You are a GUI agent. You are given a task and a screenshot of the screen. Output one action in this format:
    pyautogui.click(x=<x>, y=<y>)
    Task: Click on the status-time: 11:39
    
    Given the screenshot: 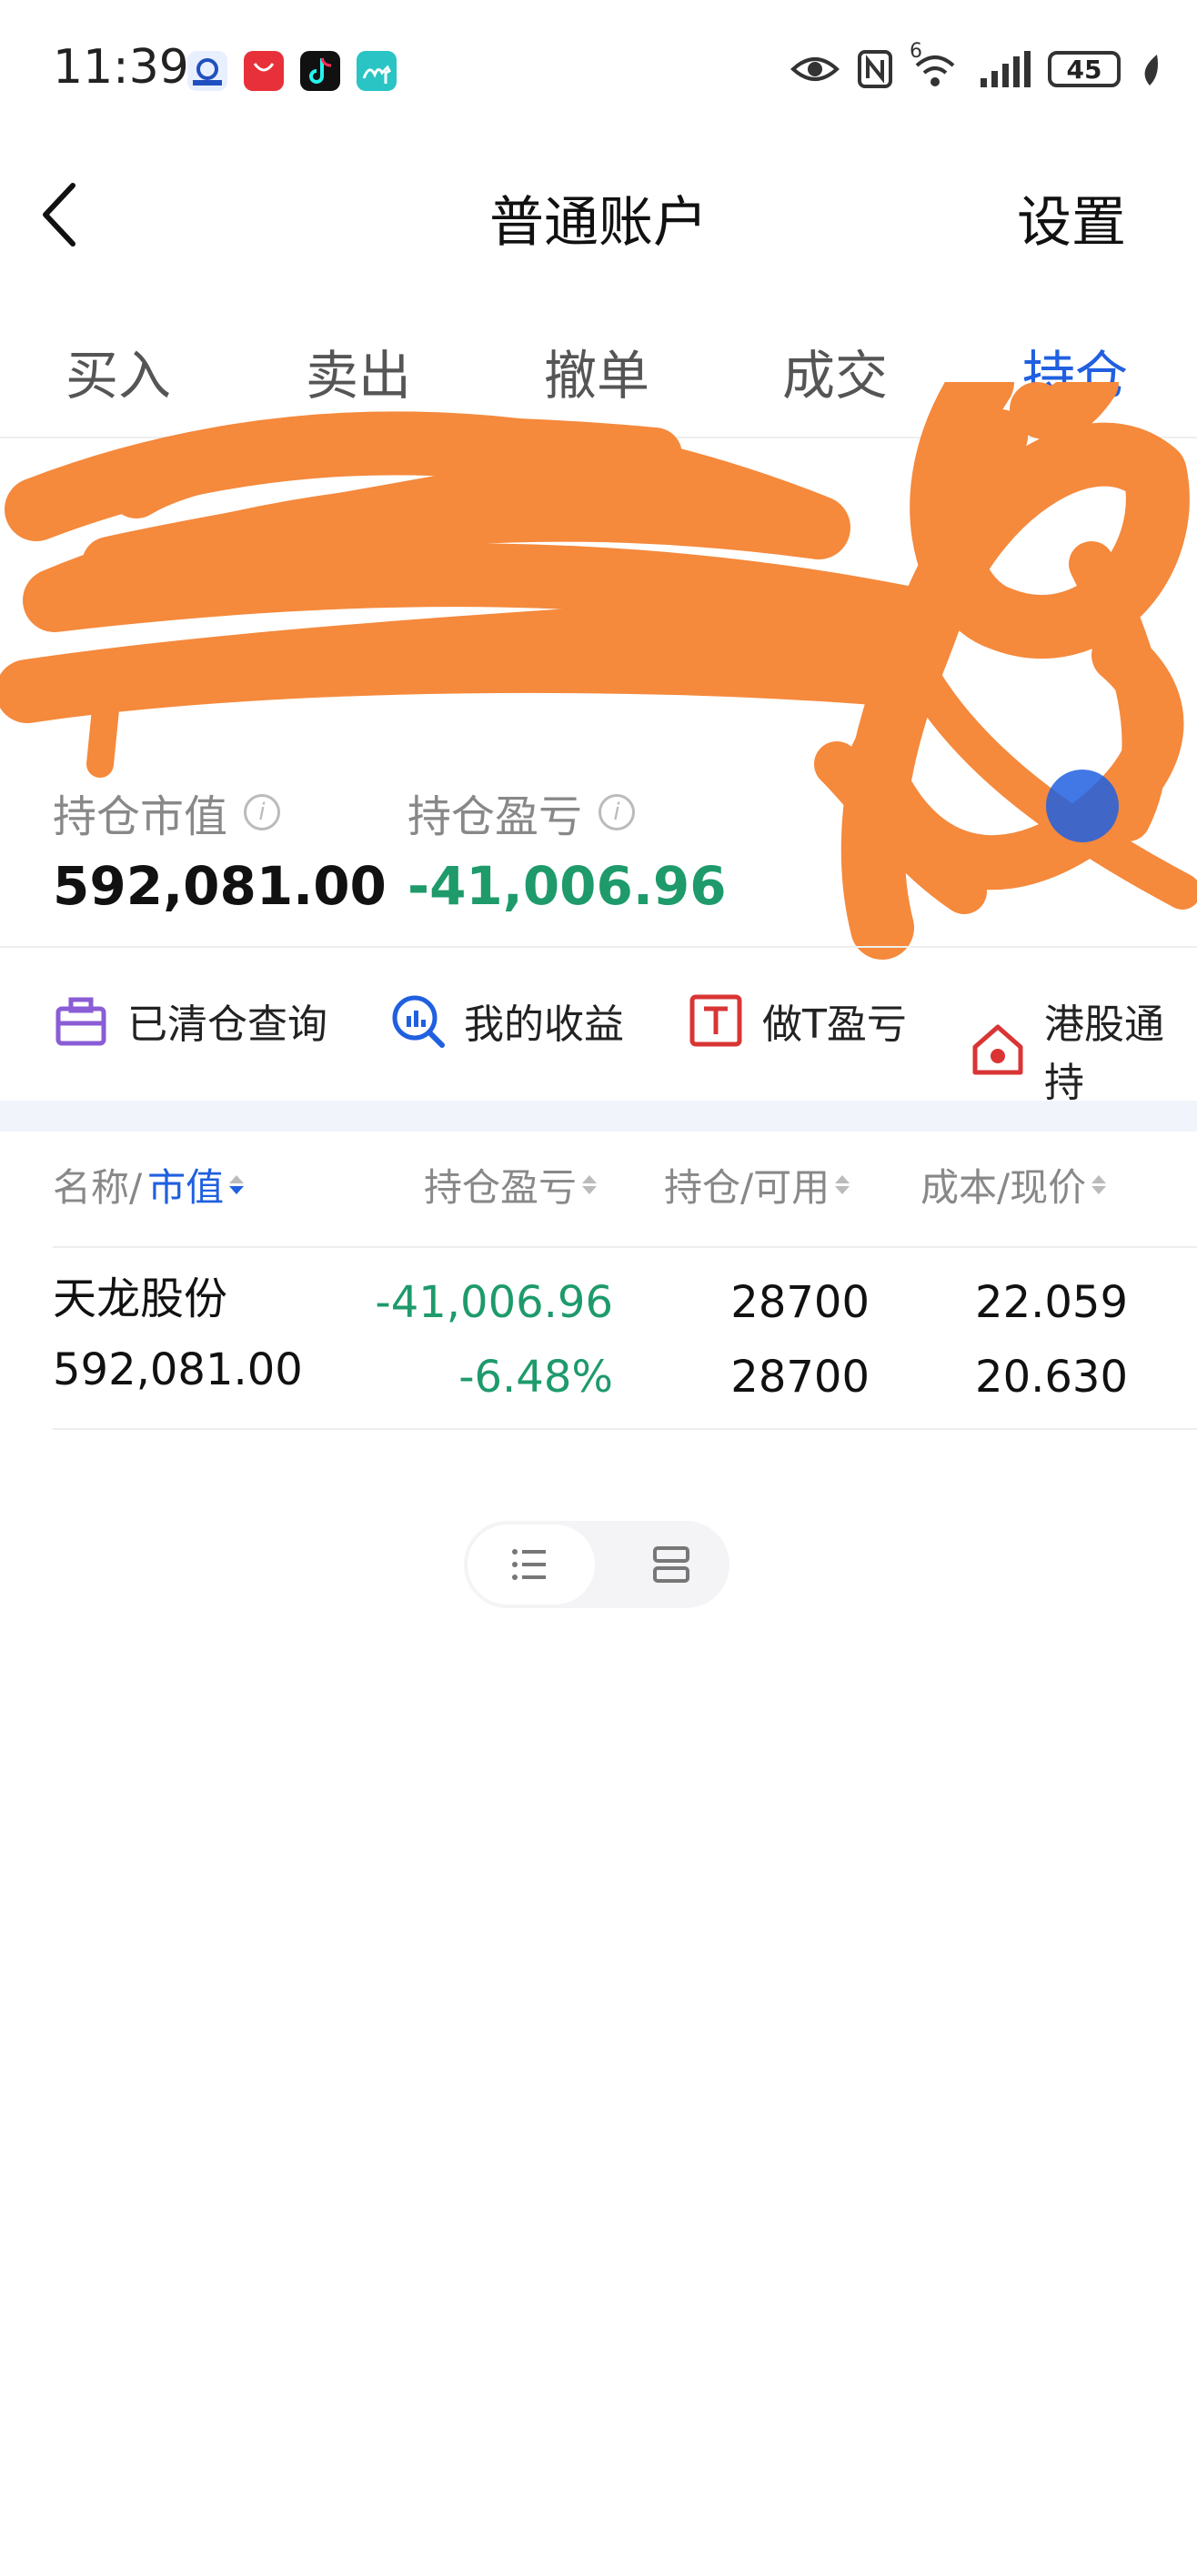 What is the action you would take?
    pyautogui.click(x=121, y=67)
    